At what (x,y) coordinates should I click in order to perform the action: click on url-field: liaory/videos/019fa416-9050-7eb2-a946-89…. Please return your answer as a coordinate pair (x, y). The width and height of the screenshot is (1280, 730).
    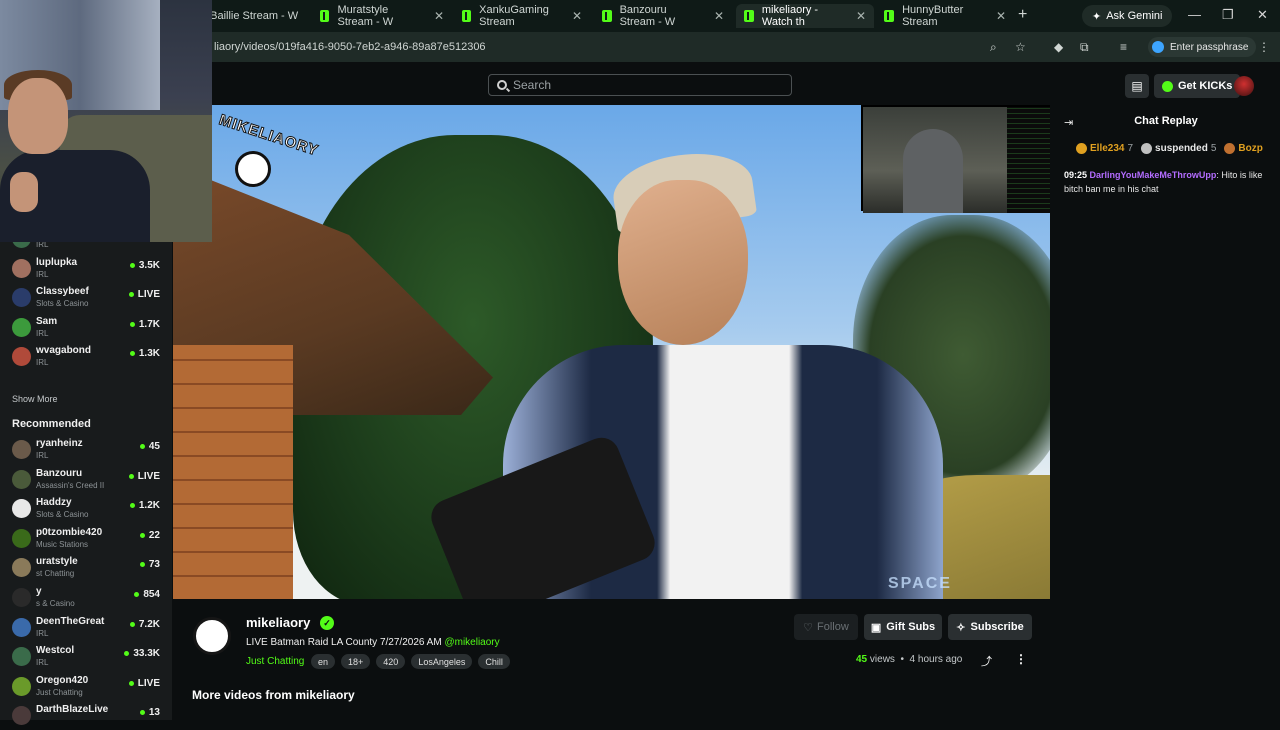
    Looking at the image, I should click on (350, 47).